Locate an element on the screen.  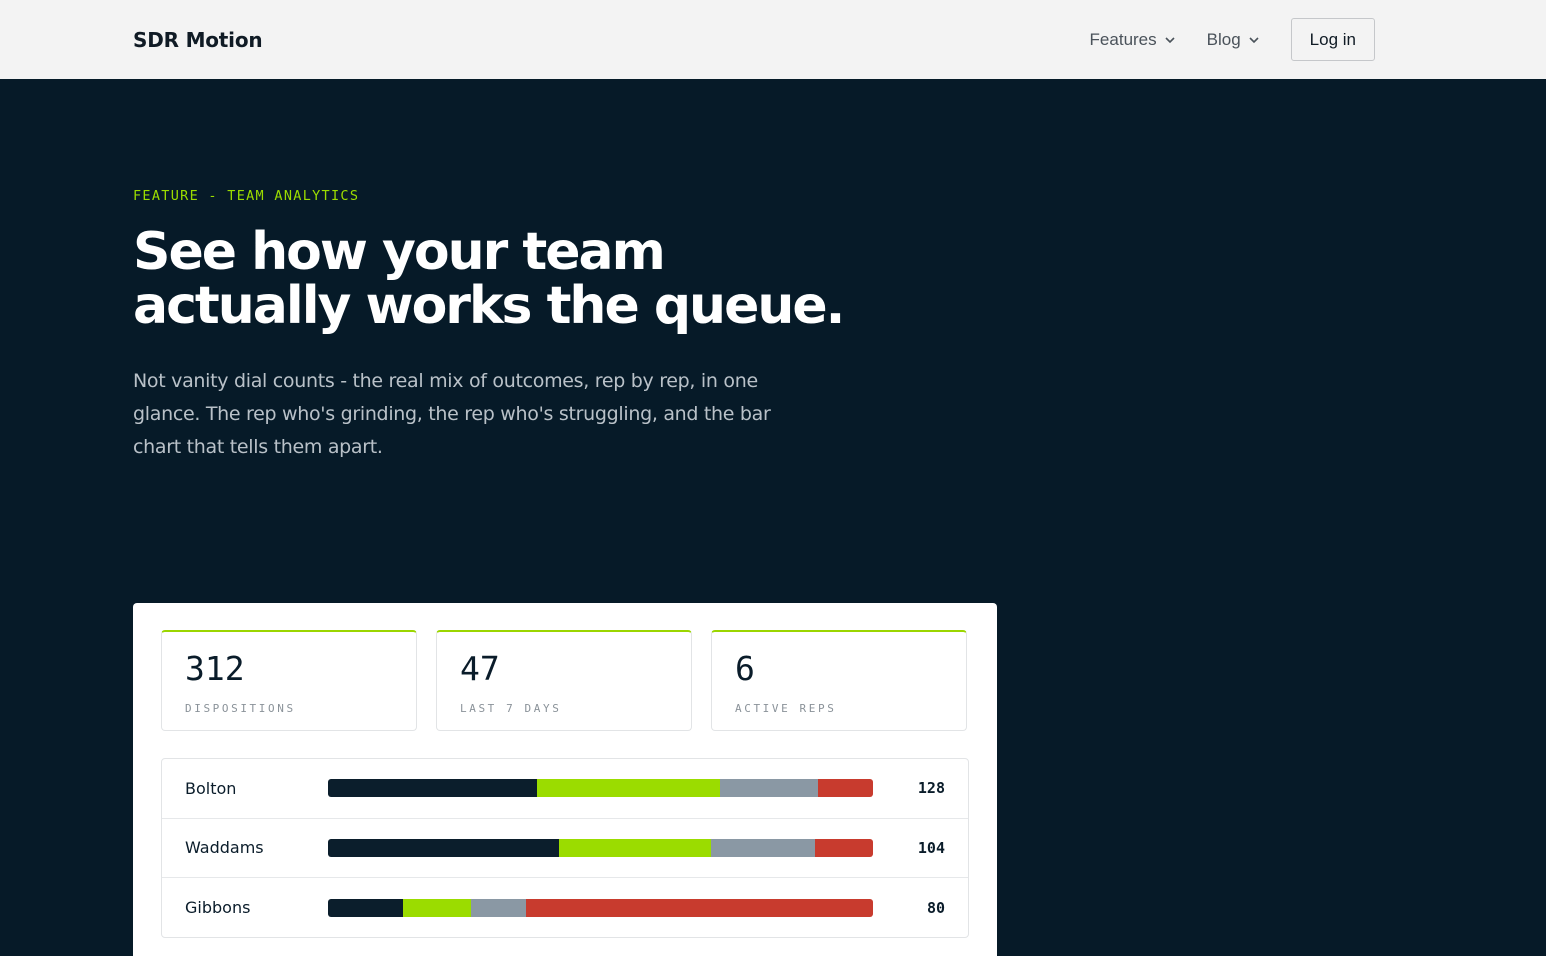
nav-blog-label: Blog is located at coordinates (1223, 39).